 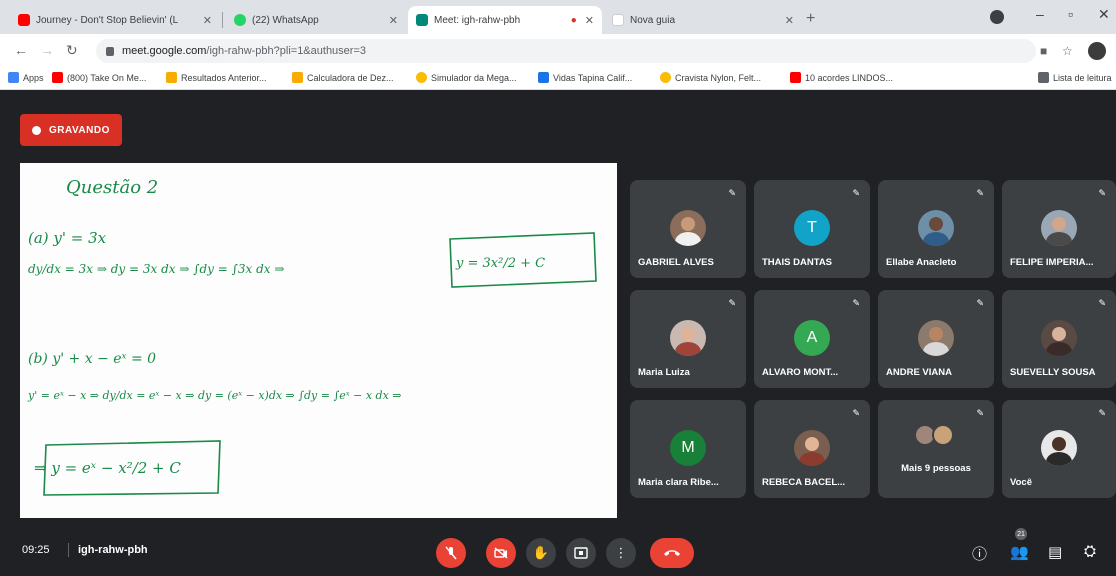 I want to click on tab-title: Nova guia, so click(x=653, y=20).